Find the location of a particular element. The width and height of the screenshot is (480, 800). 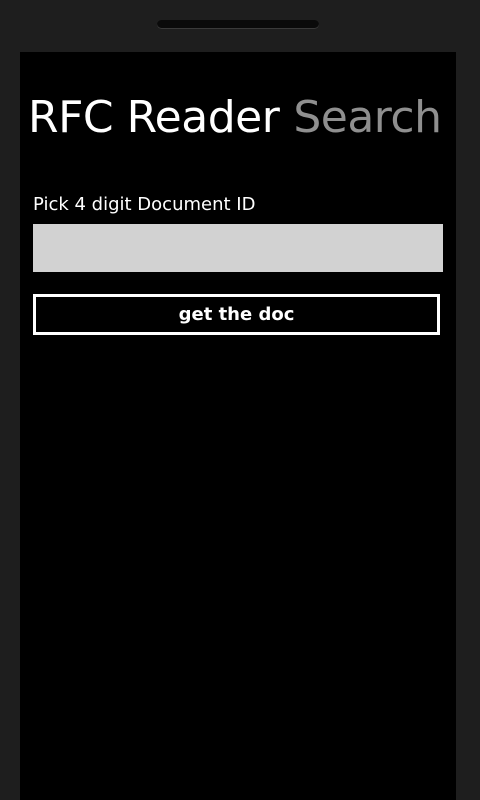

speaker-grille is located at coordinates (238, 24).